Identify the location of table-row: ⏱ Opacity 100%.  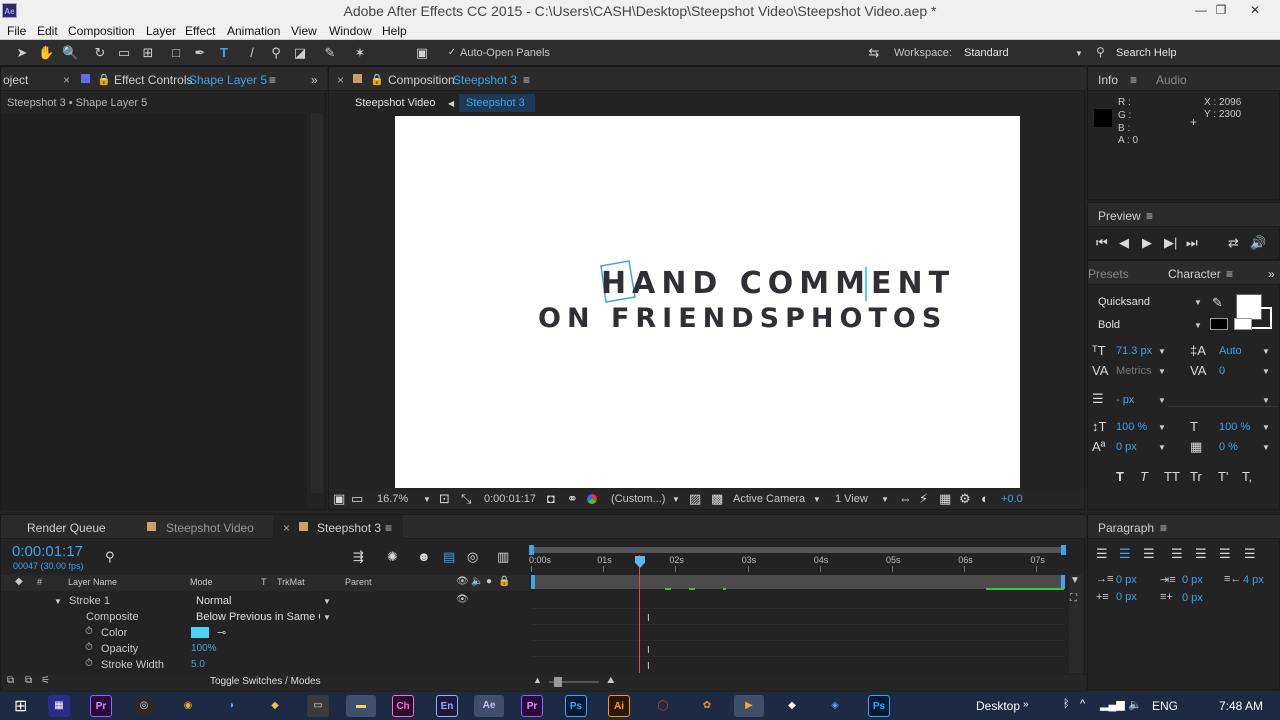
(265, 649).